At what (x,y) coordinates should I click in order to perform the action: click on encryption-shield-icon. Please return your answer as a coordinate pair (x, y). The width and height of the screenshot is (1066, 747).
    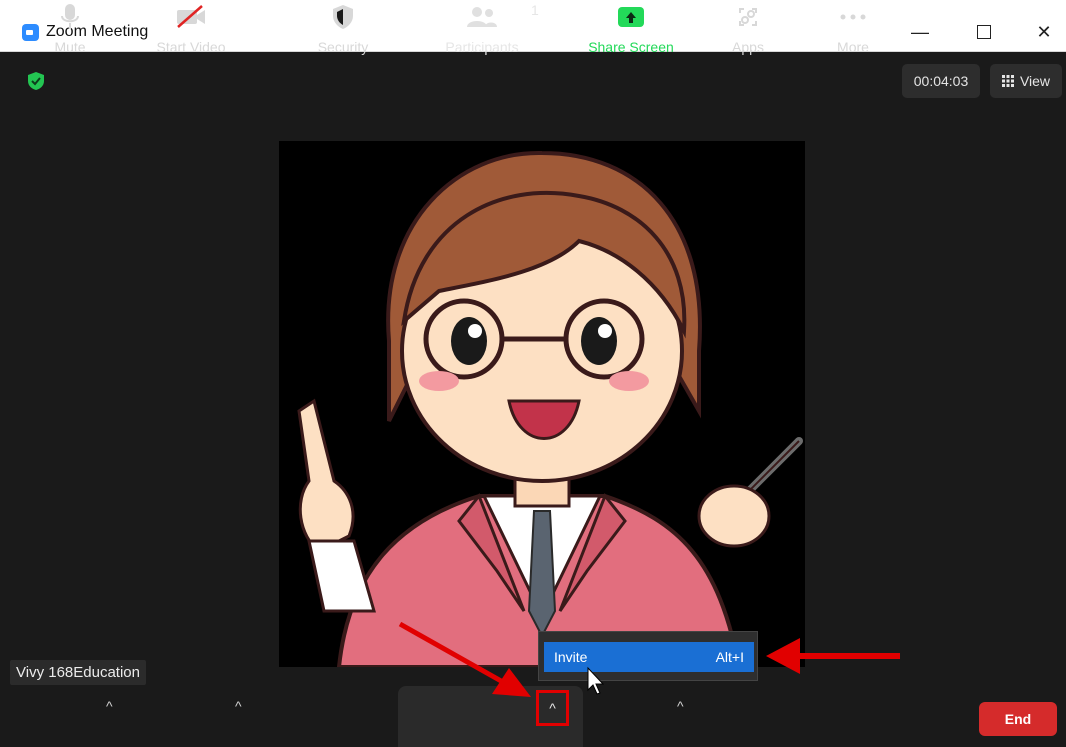
    Looking at the image, I should click on (36, 81).